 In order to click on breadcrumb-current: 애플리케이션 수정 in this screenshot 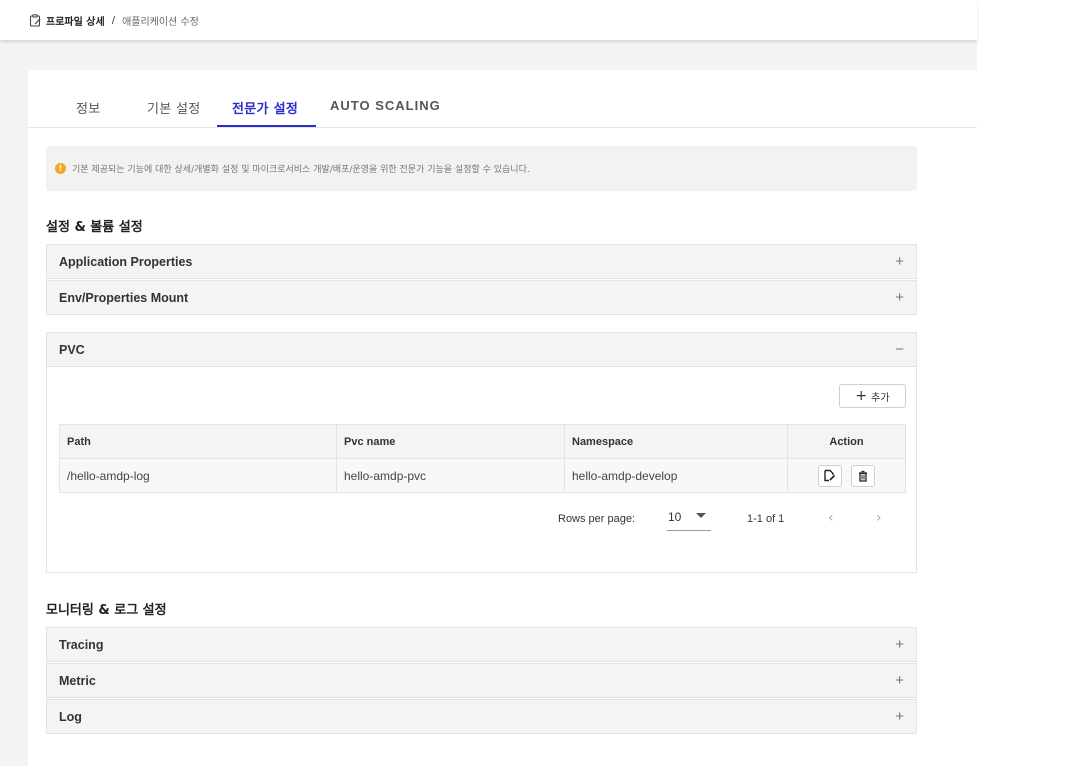, I will do `click(160, 22)`.